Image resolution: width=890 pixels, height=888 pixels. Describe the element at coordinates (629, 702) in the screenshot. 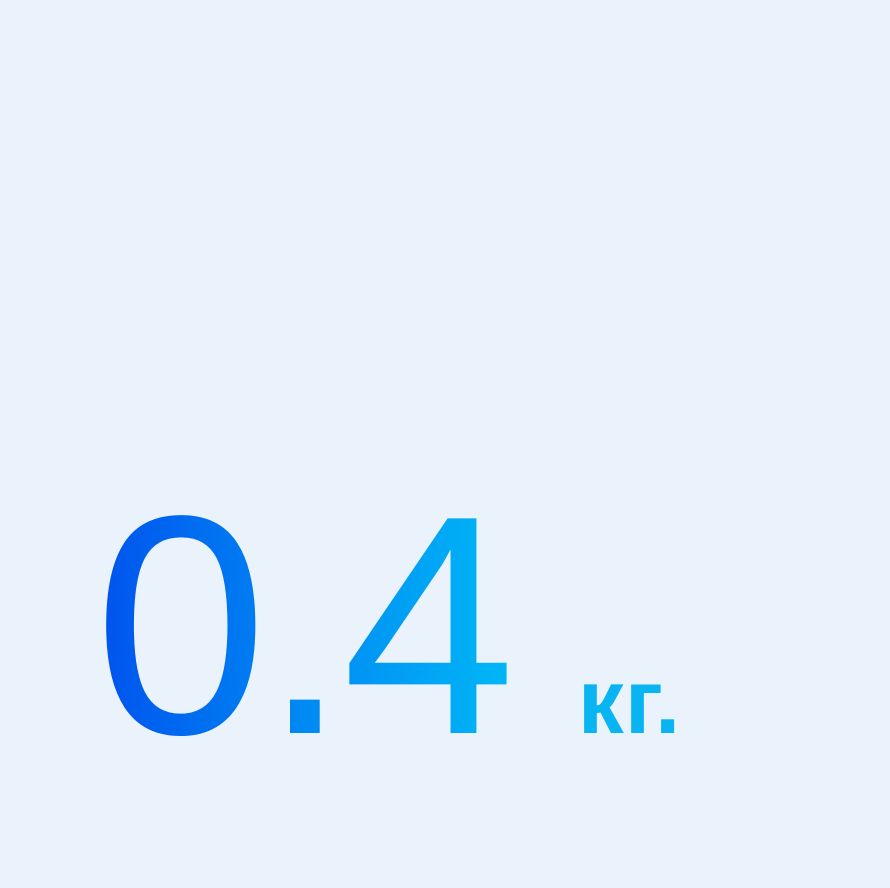

I see `weight-unit: кг.` at that location.